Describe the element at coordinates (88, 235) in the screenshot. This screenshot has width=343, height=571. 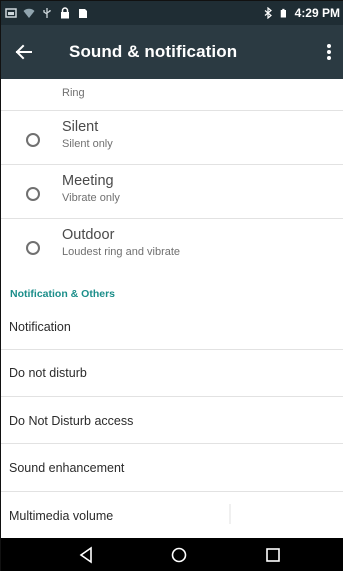
I see `profile-title: Outdoor` at that location.